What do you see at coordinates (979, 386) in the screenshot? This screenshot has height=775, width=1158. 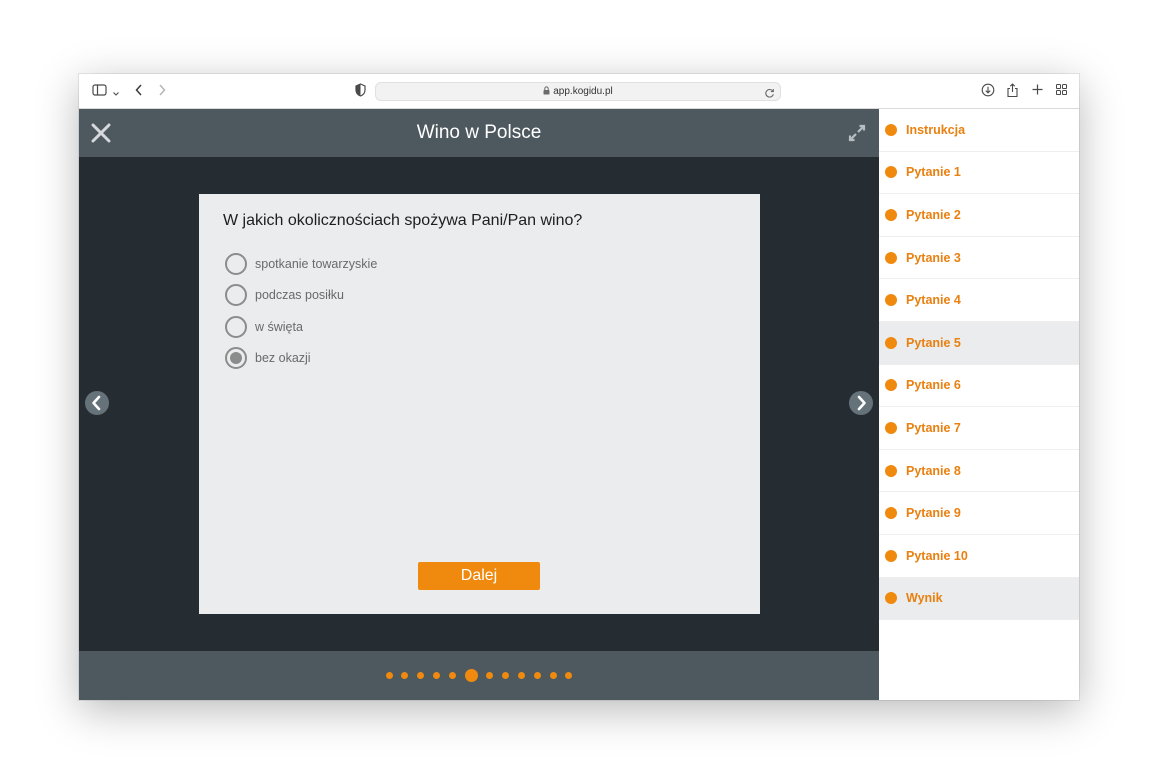 I see `sidebar-item: Pytanie 6` at bounding box center [979, 386].